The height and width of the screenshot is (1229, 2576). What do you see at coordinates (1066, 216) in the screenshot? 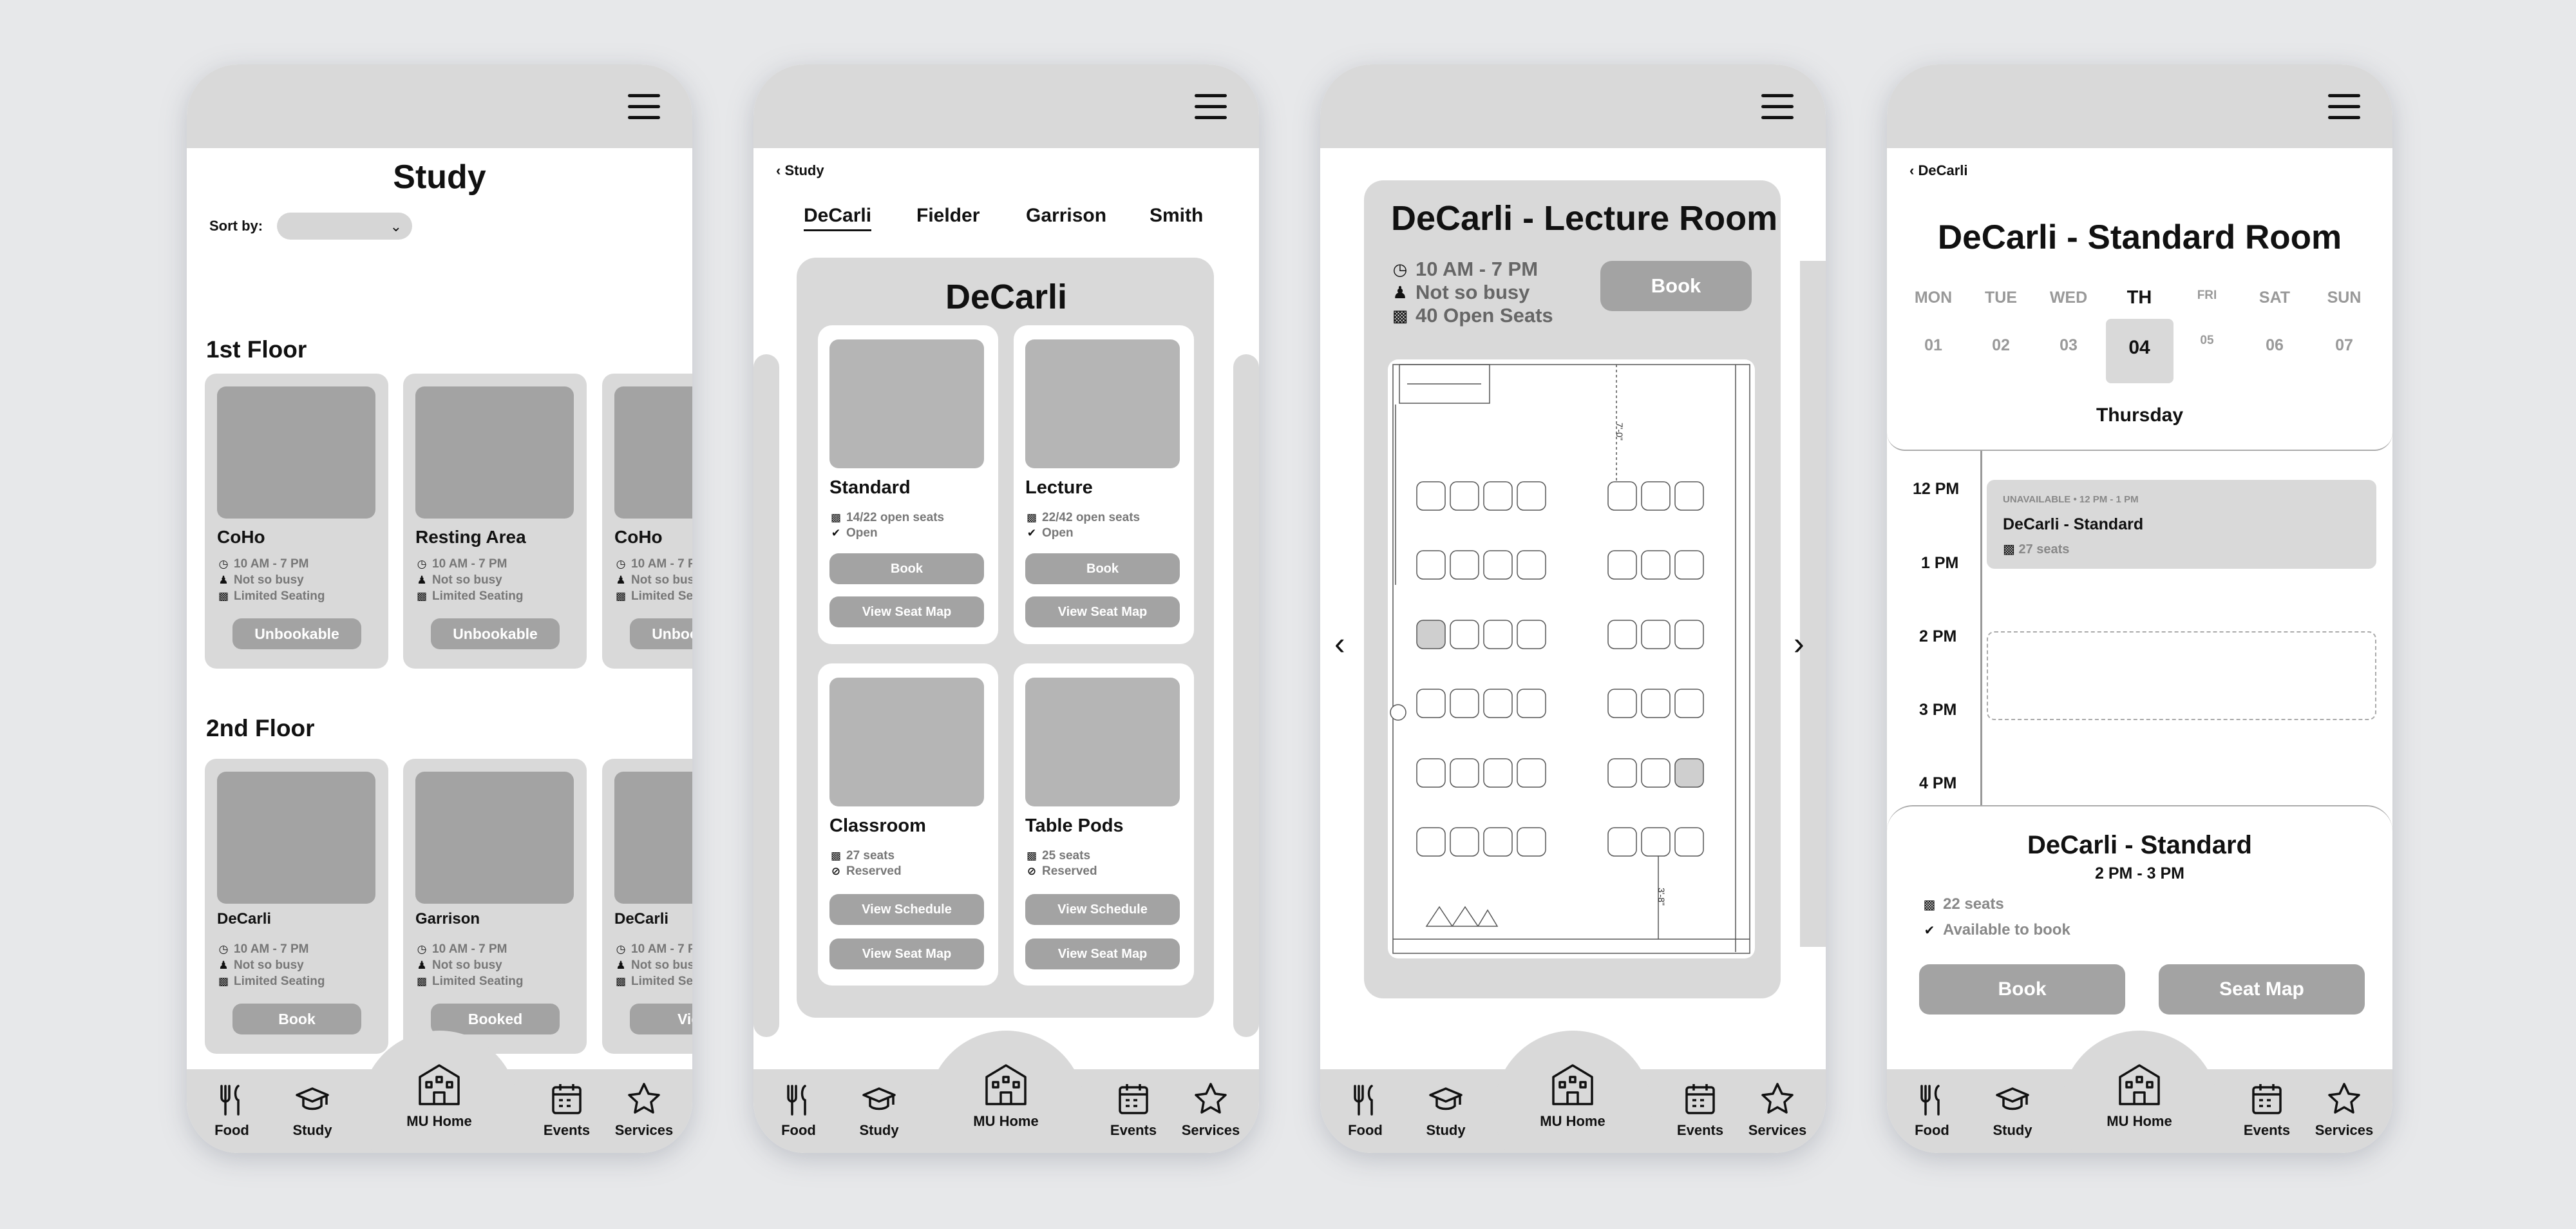
I see `tab-garrison: Garrison` at bounding box center [1066, 216].